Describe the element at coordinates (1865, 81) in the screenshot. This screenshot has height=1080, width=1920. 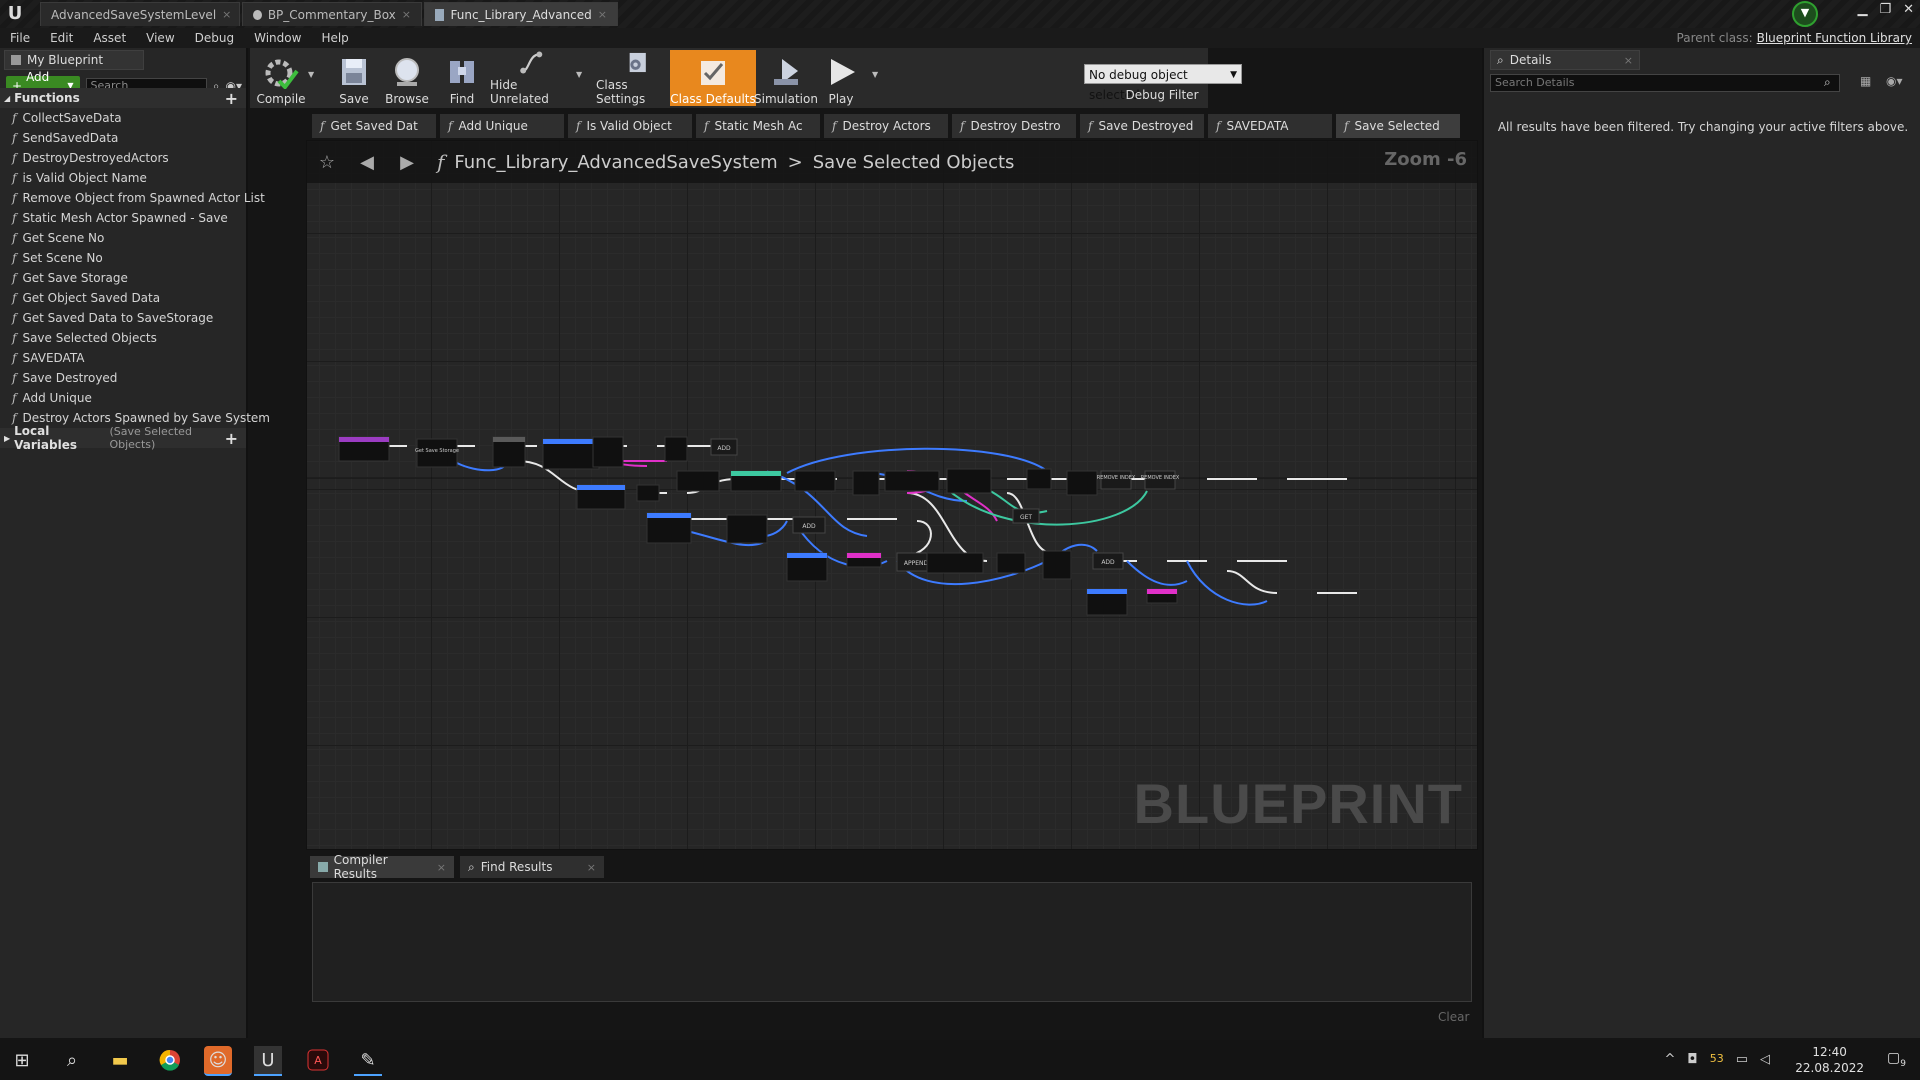
I see `view-options-icon: ▦` at that location.